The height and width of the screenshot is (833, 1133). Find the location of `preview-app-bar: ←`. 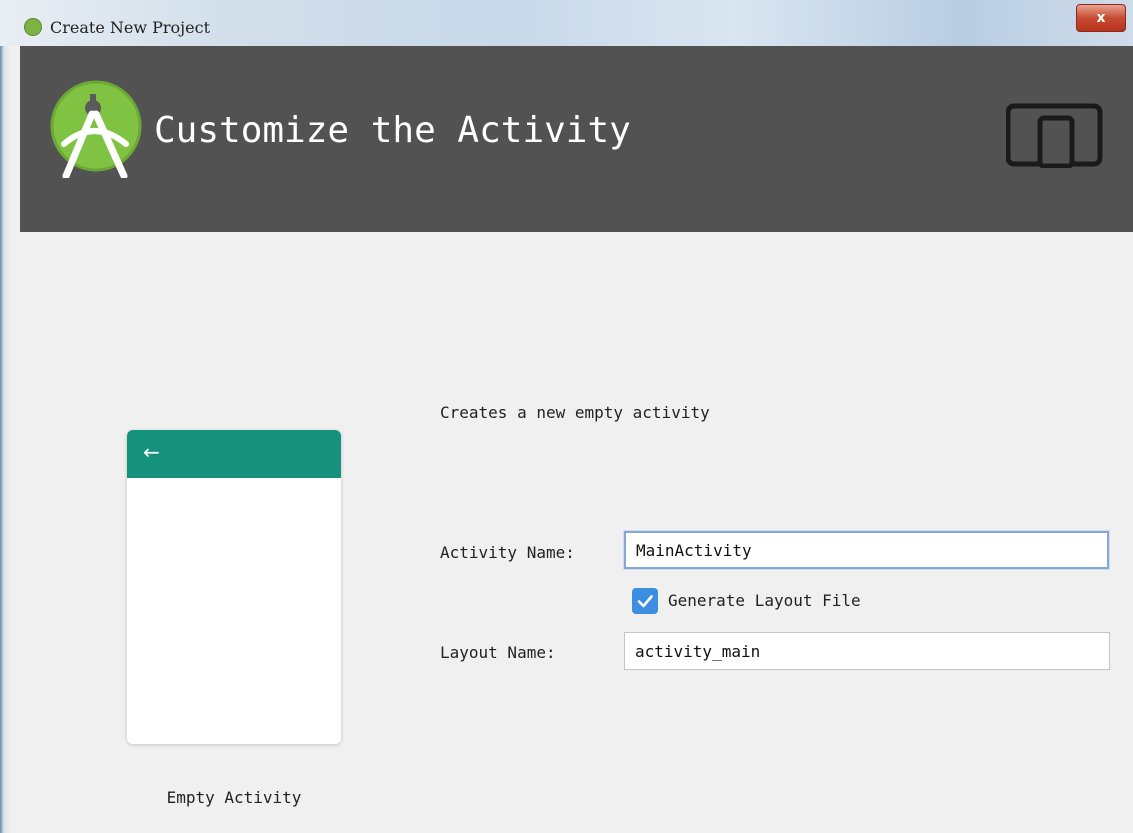

preview-app-bar: ← is located at coordinates (234, 454).